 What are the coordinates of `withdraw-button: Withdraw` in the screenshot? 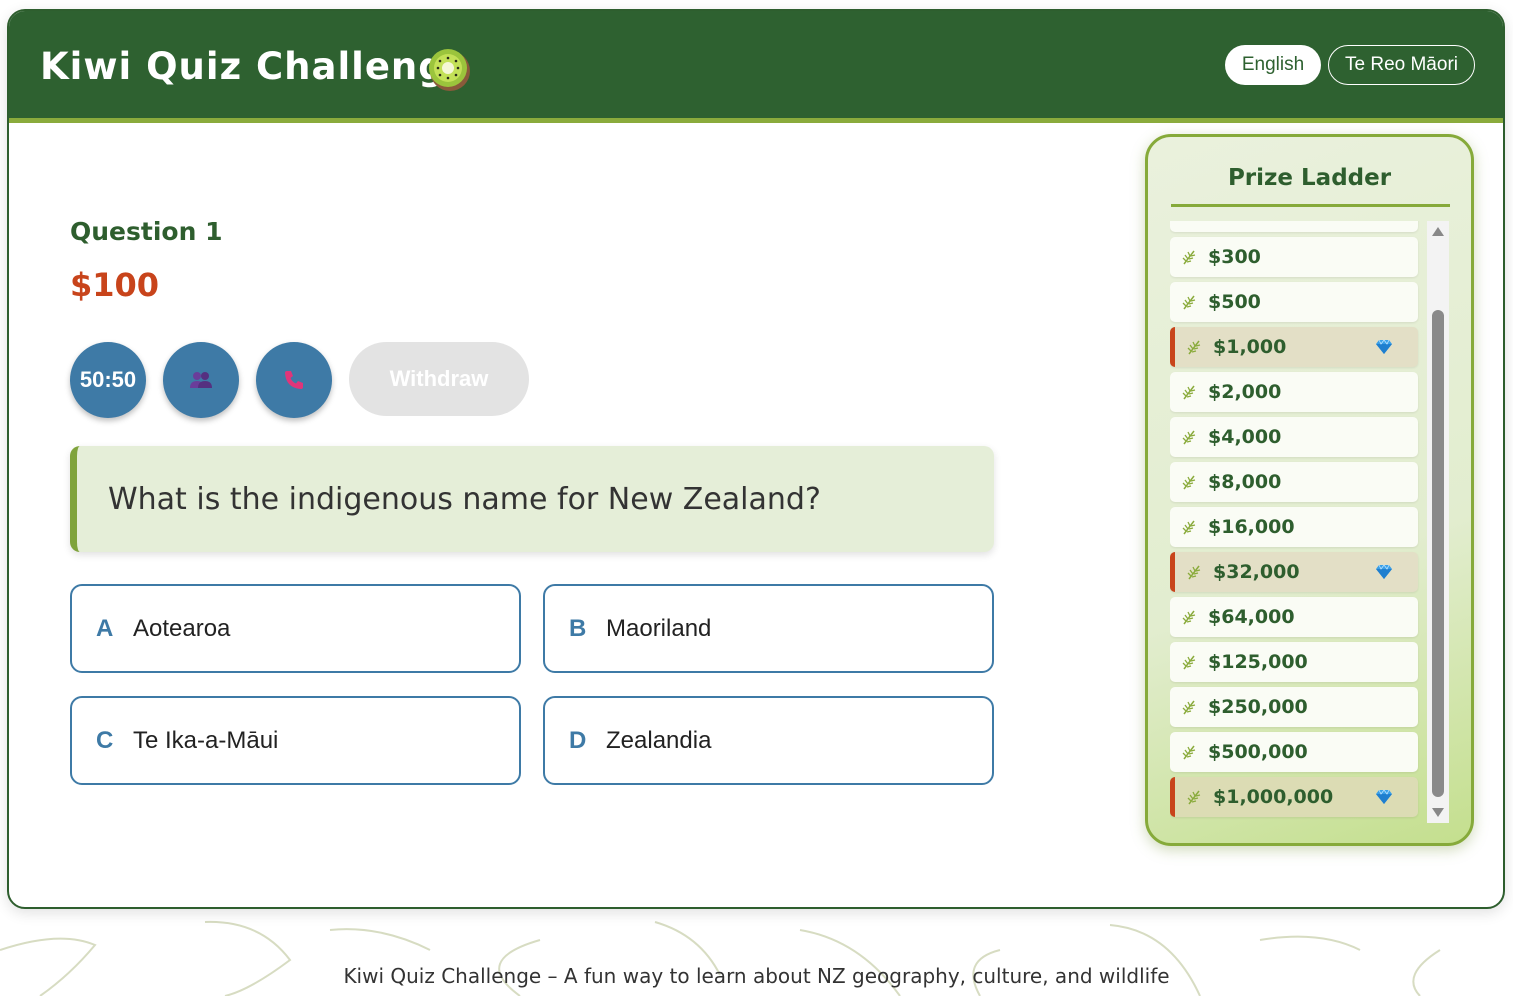 It's located at (439, 379).